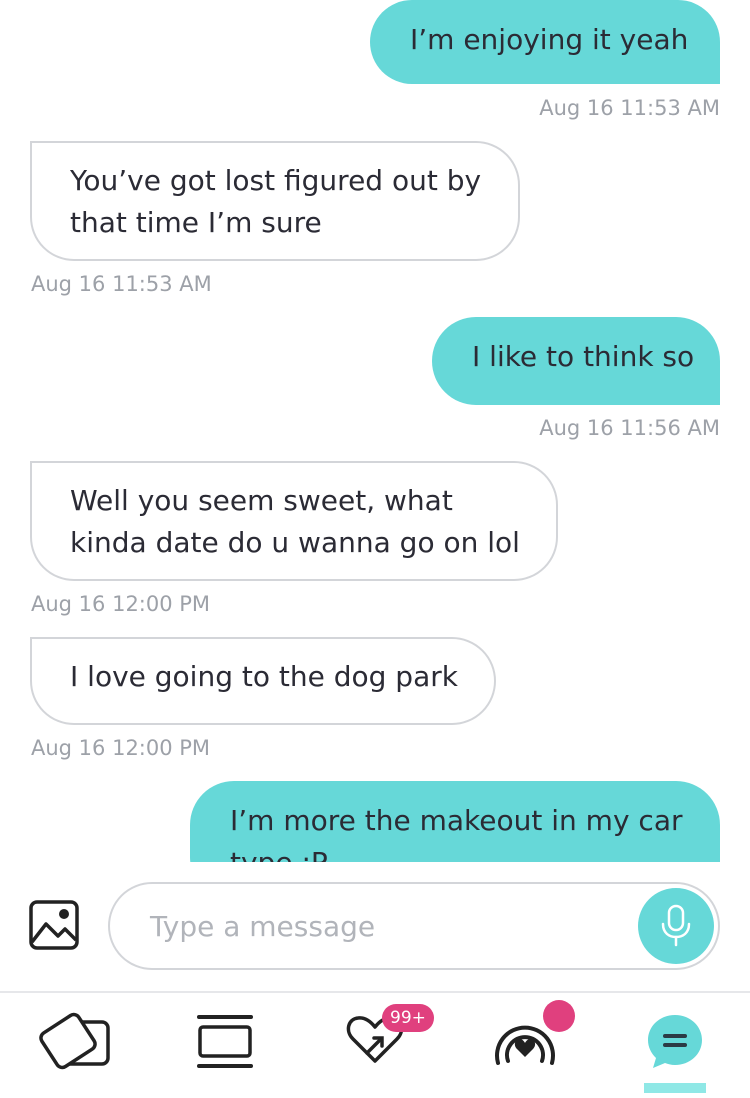 This screenshot has width=750, height=1098. Describe the element at coordinates (263, 926) in the screenshot. I see `message-input-placeholder: Type a message` at that location.